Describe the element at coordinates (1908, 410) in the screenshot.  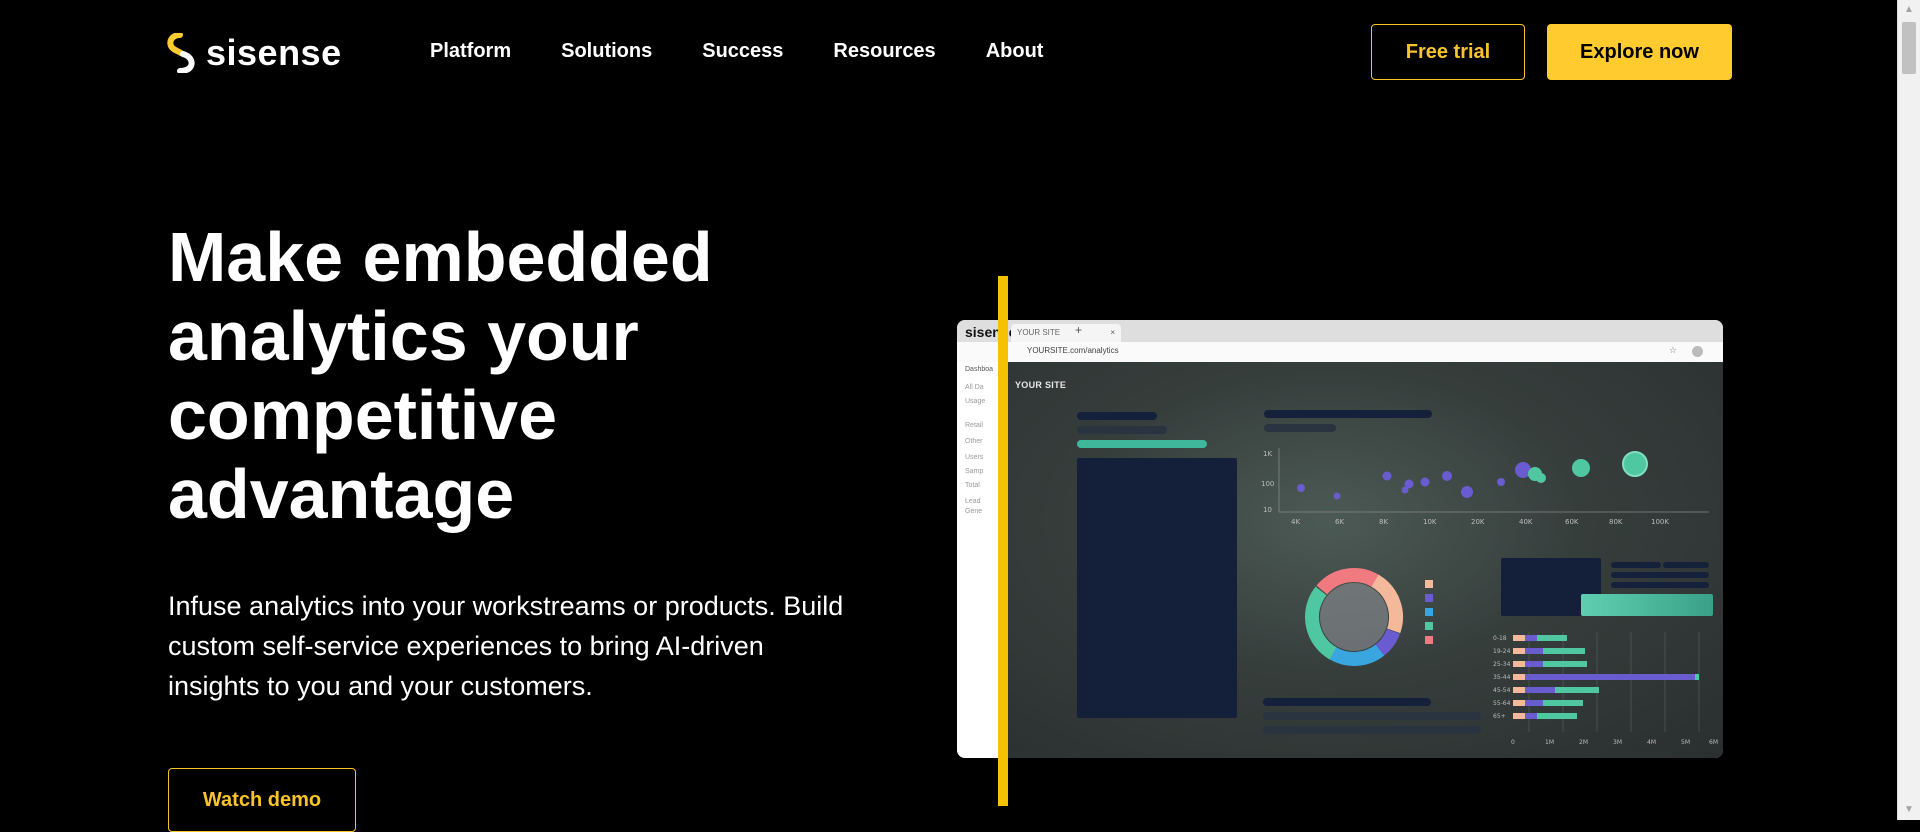
I see `page-scrollbar: ▲ ▼` at that location.